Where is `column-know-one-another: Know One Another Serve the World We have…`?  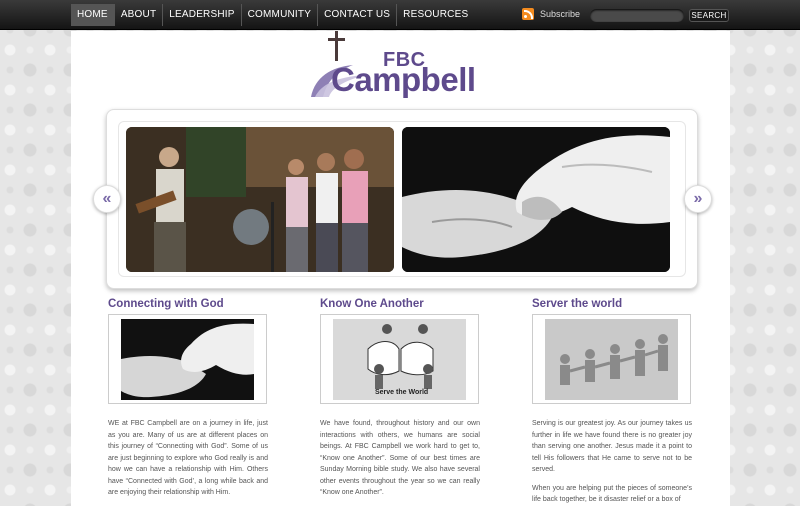
column-know-one-another: Know One Another Serve the World We have… is located at coordinates (400, 398).